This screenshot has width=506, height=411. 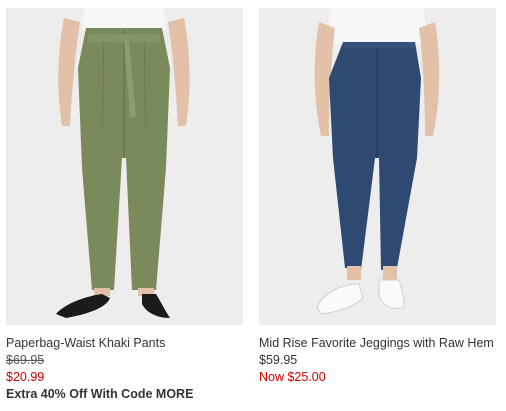 What do you see at coordinates (292, 377) in the screenshot?
I see `sale-price: Now $25.00` at bounding box center [292, 377].